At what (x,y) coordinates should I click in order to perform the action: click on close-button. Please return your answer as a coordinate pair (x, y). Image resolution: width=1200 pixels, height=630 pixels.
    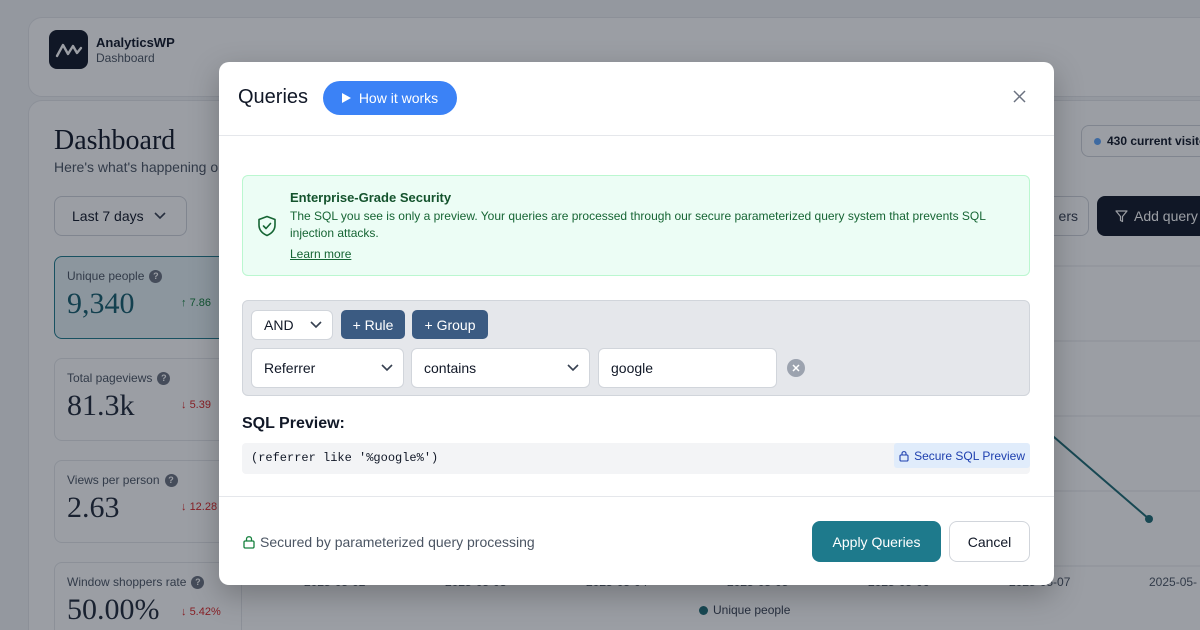
    Looking at the image, I should click on (1019, 96).